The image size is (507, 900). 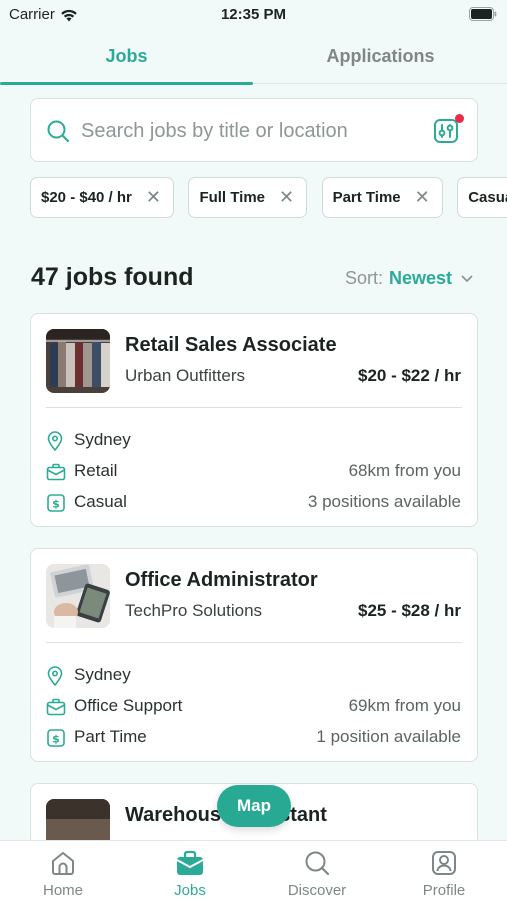 I want to click on status-time: 12:35 PM, so click(x=253, y=14).